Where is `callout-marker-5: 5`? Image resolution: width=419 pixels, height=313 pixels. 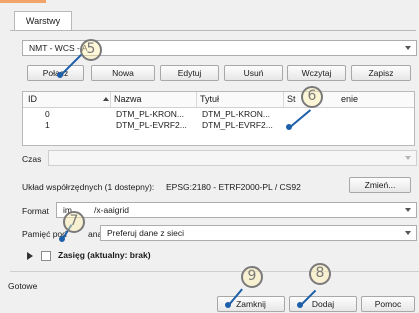
callout-marker-5: 5 is located at coordinates (91, 50).